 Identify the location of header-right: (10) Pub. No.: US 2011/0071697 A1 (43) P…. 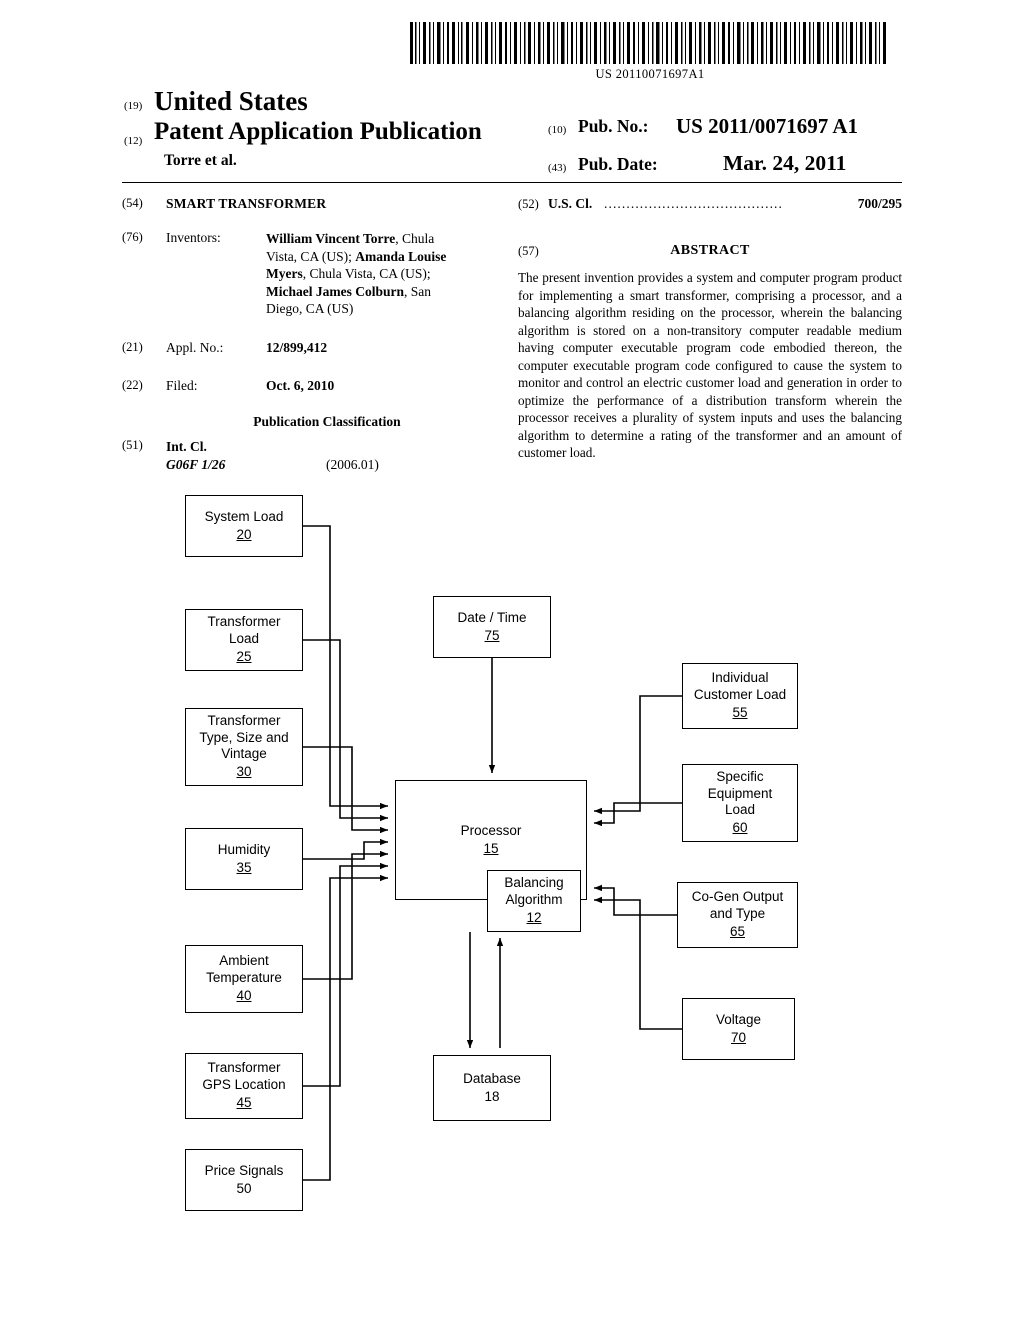
(723, 149).